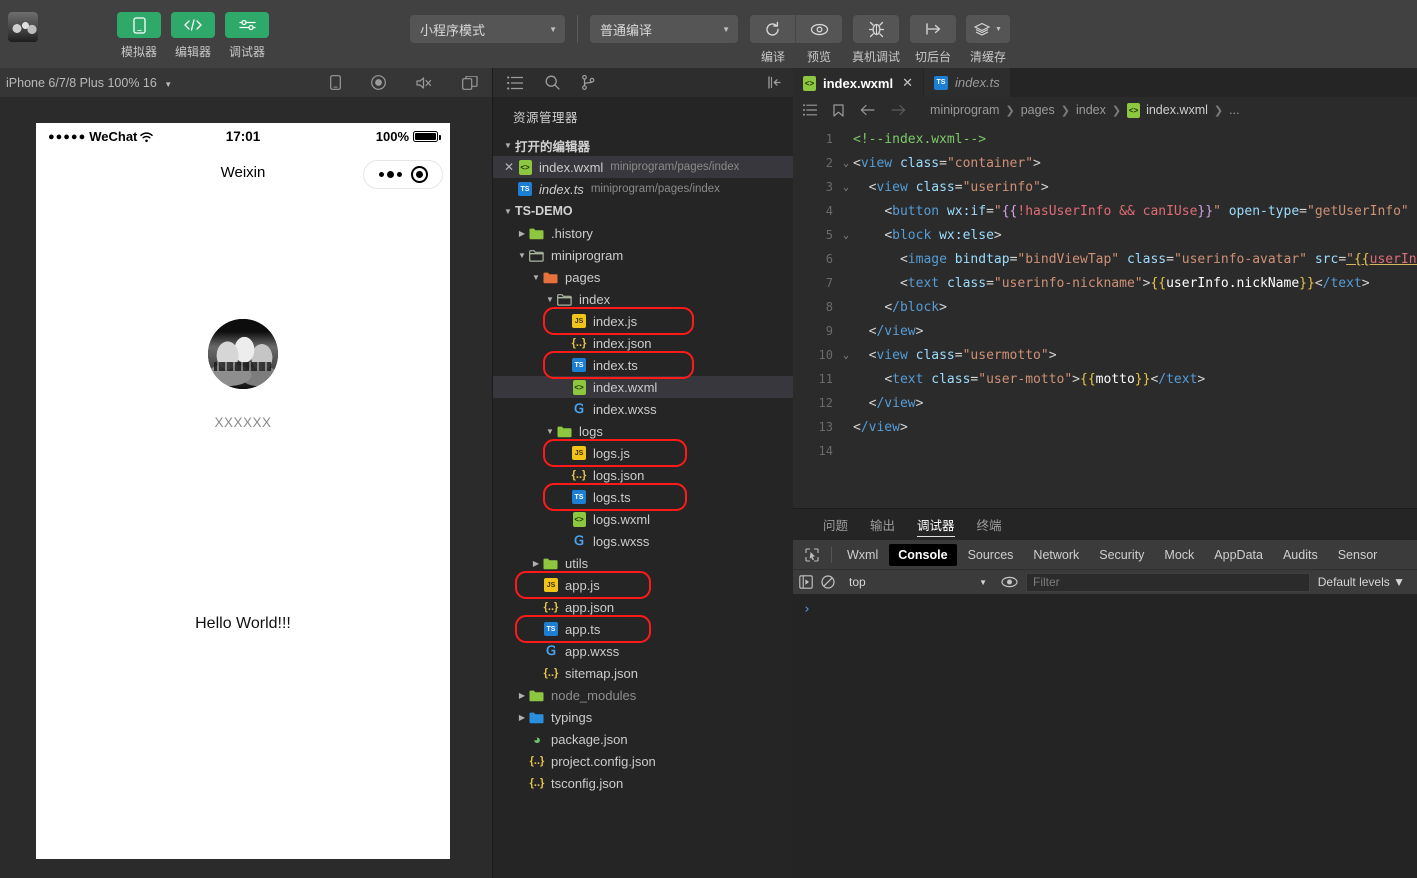  What do you see at coordinates (829, 187) in the screenshot?
I see `line-number: 3` at bounding box center [829, 187].